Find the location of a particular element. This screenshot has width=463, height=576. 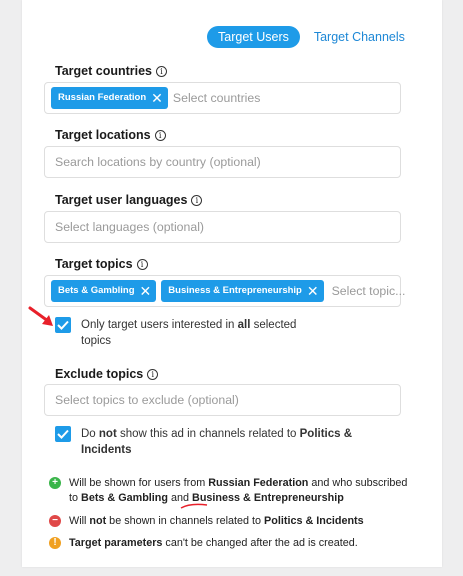

exclude-topics-placeholder: Select topics to exclude (optional) is located at coordinates (147, 400).